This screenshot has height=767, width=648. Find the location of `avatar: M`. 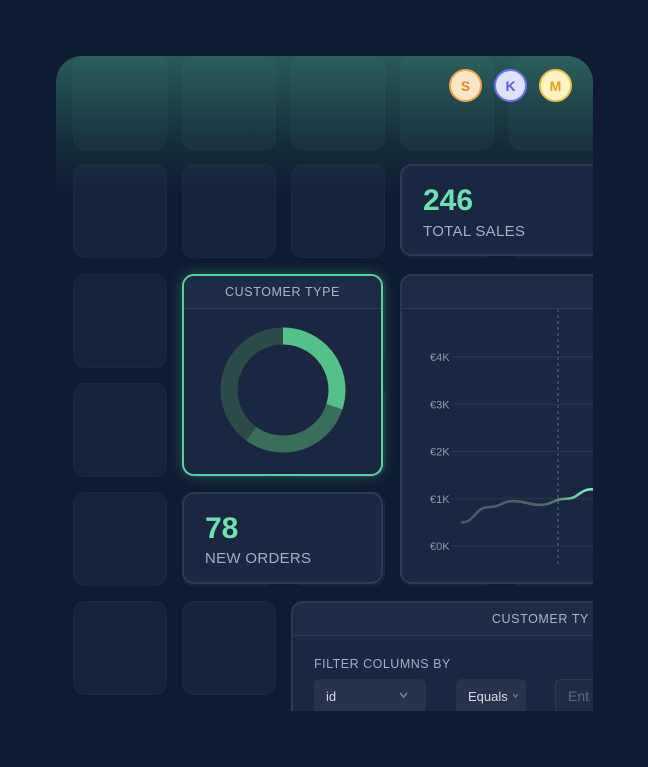

avatar: M is located at coordinates (555, 85).